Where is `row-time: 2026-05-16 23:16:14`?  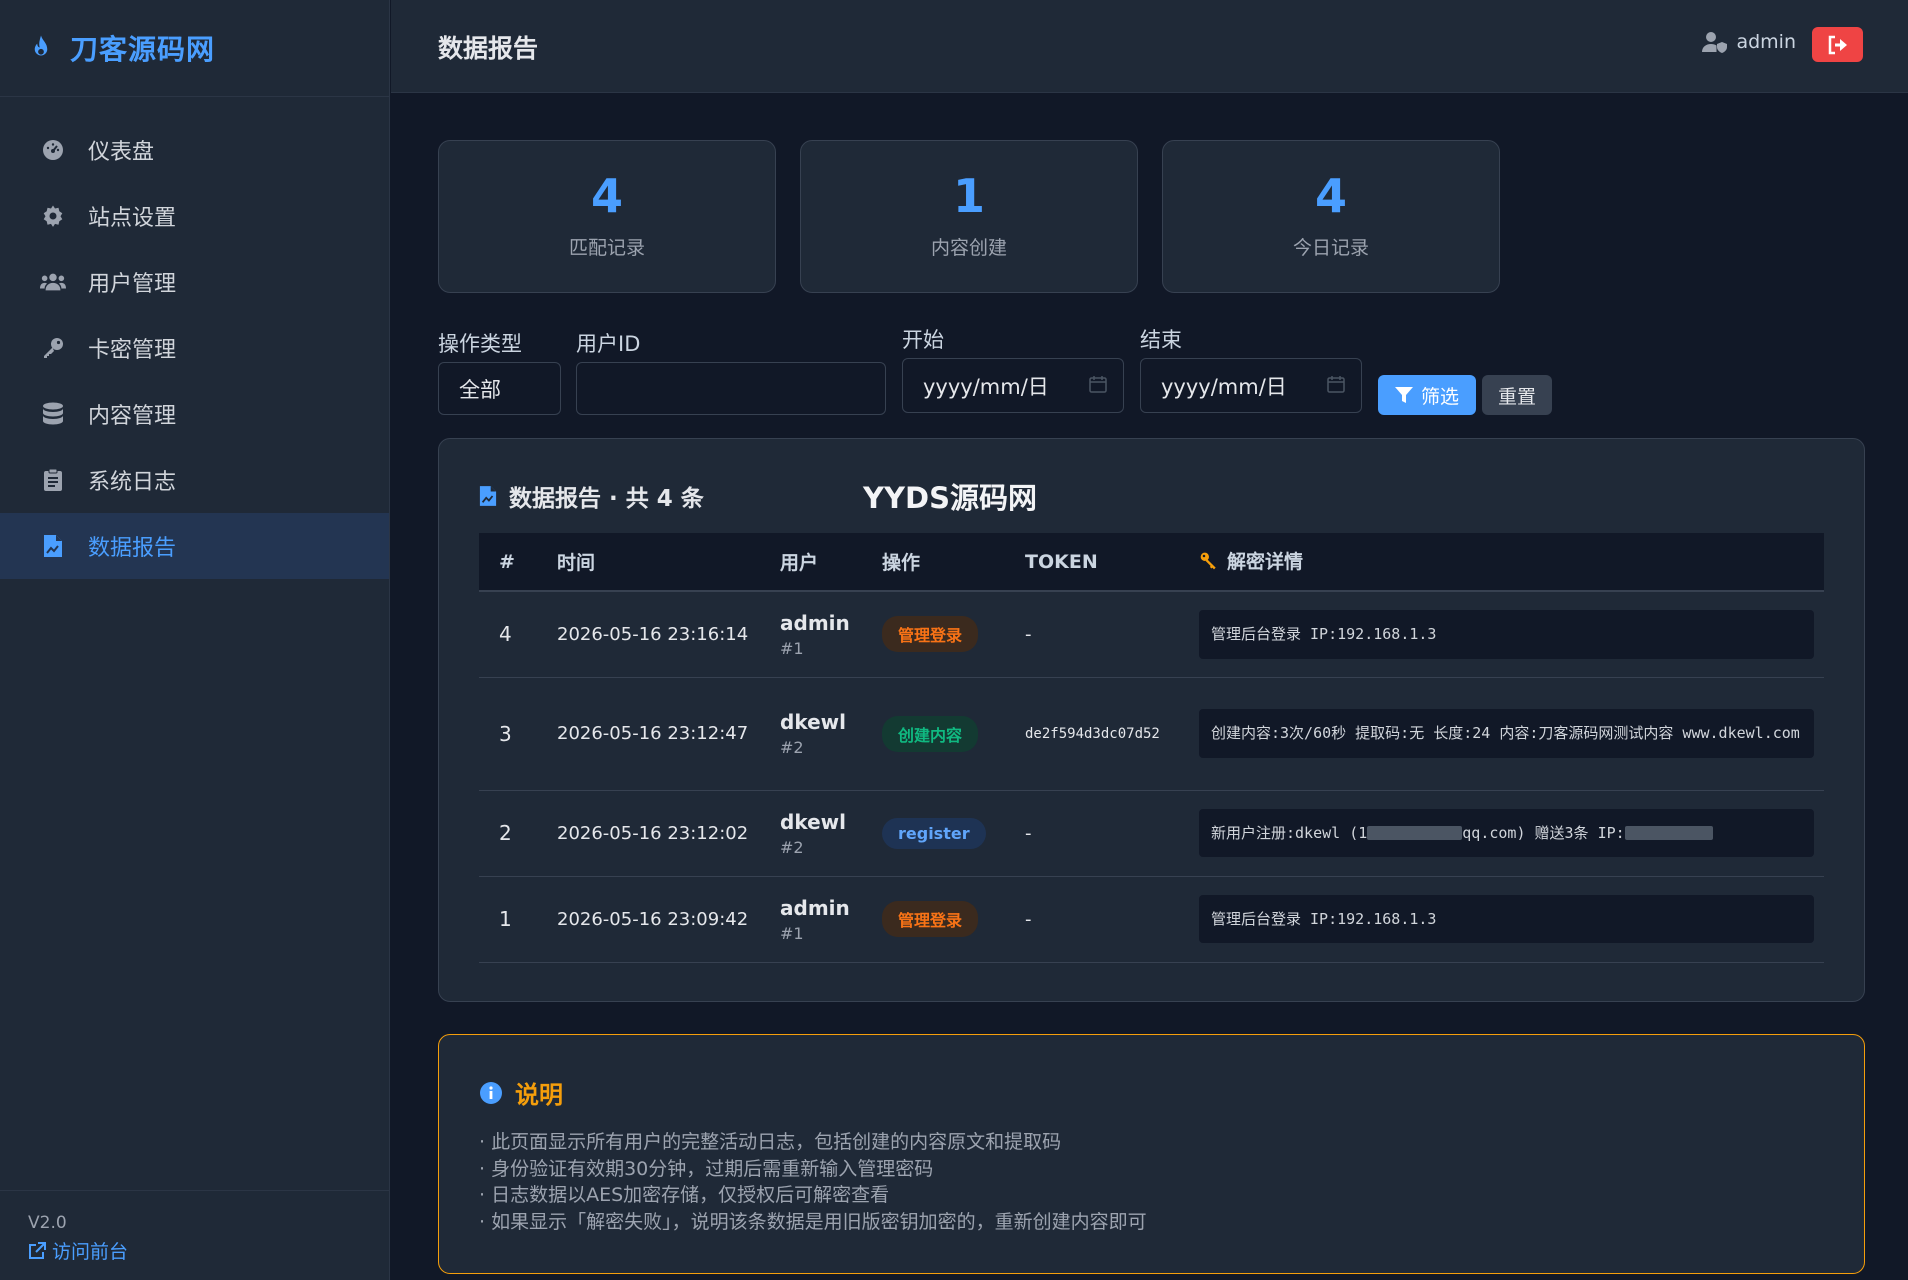
row-time: 2026-05-16 23:16:14 is located at coordinates (648, 634).